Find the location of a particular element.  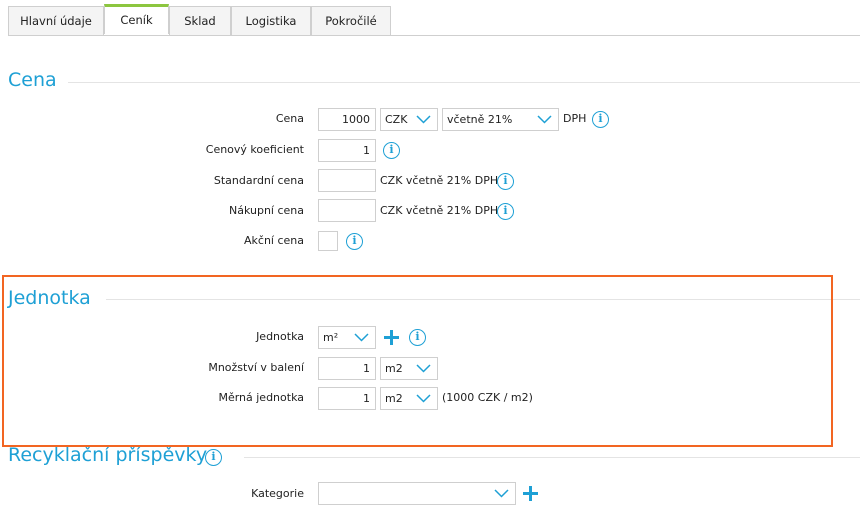

coef-label: Cenový koeficient is located at coordinates (254, 149).